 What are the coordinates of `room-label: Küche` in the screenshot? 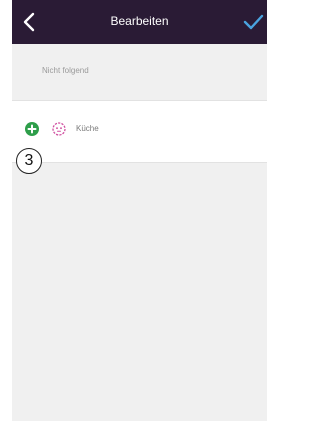 It's located at (87, 128).